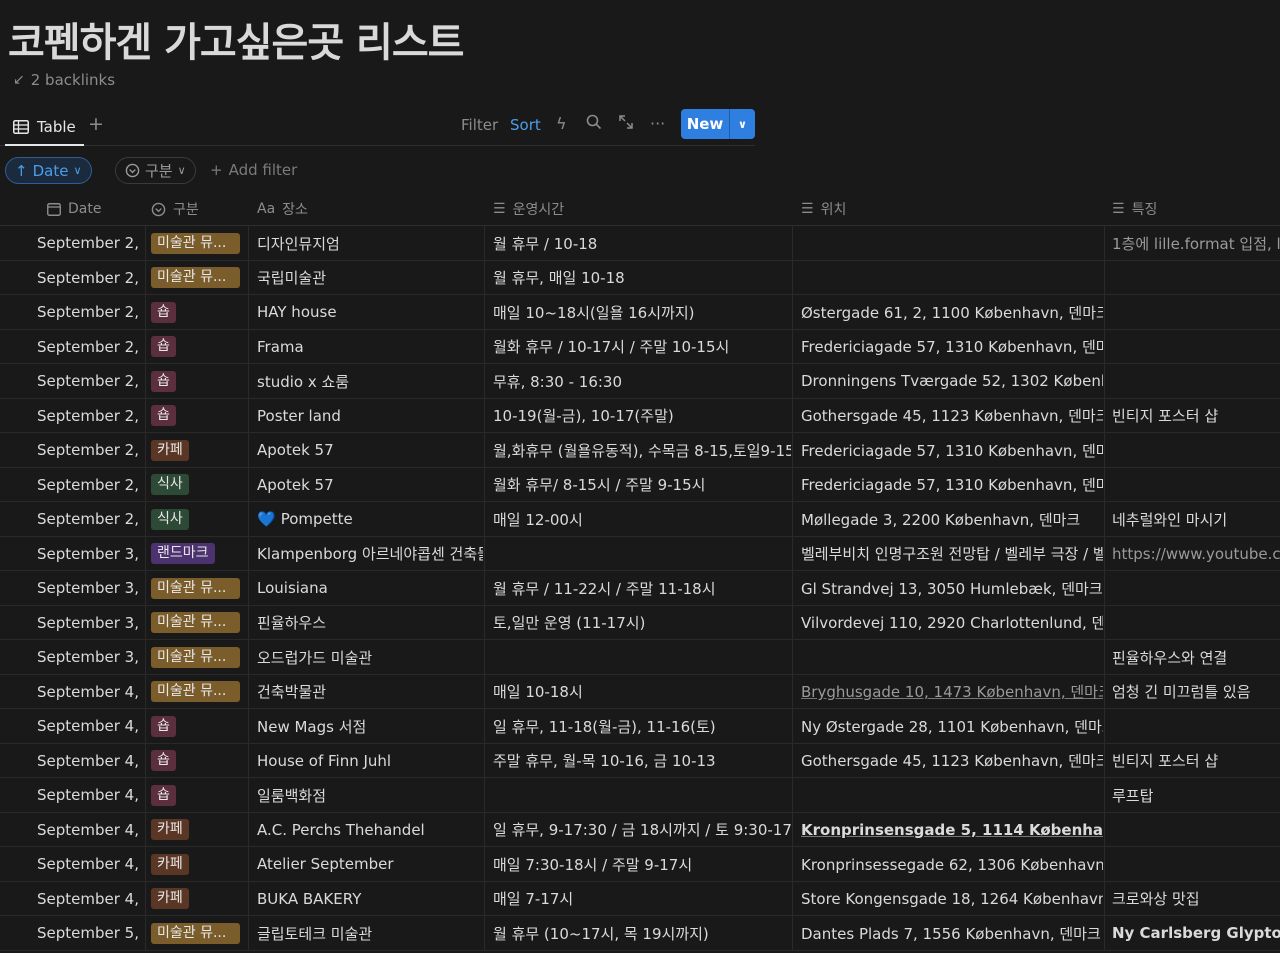 This screenshot has height=953, width=1280. What do you see at coordinates (718, 124) in the screenshot?
I see `new-button: New ∨` at bounding box center [718, 124].